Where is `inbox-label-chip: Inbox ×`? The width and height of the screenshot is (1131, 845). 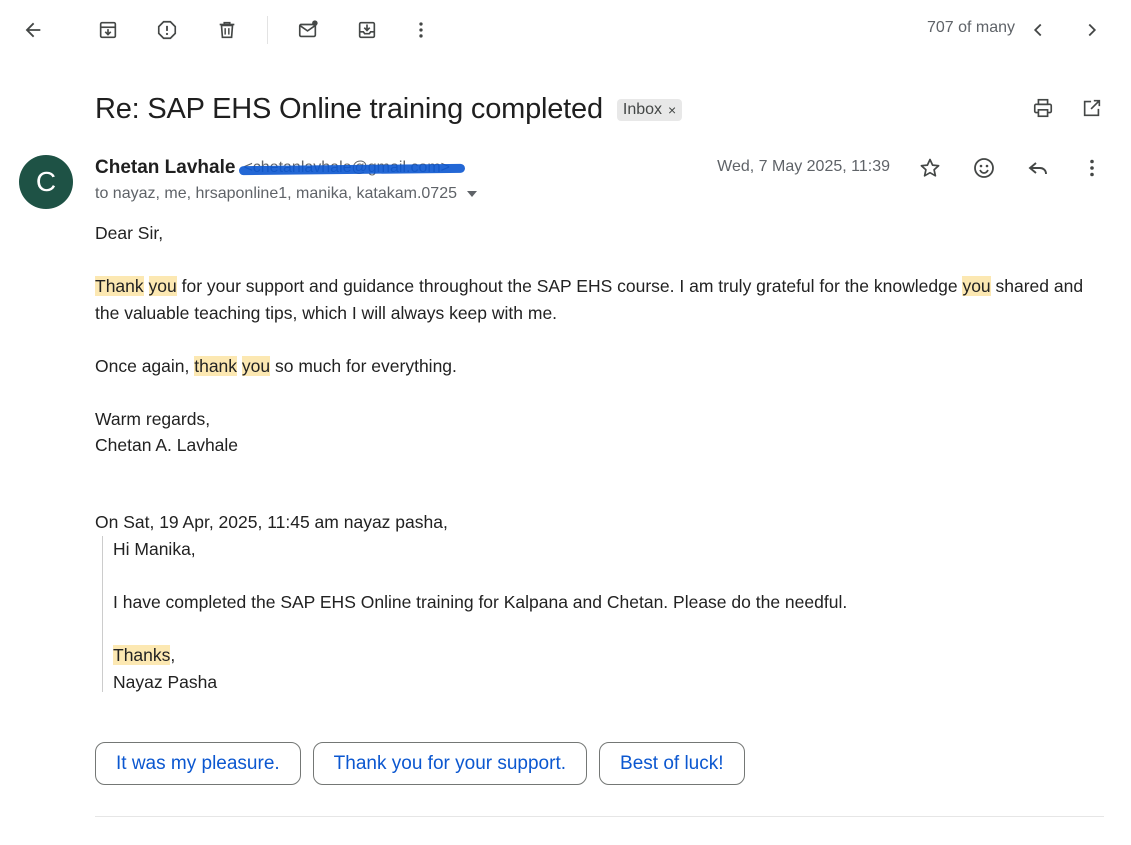
inbox-label-chip: Inbox × is located at coordinates (649, 110).